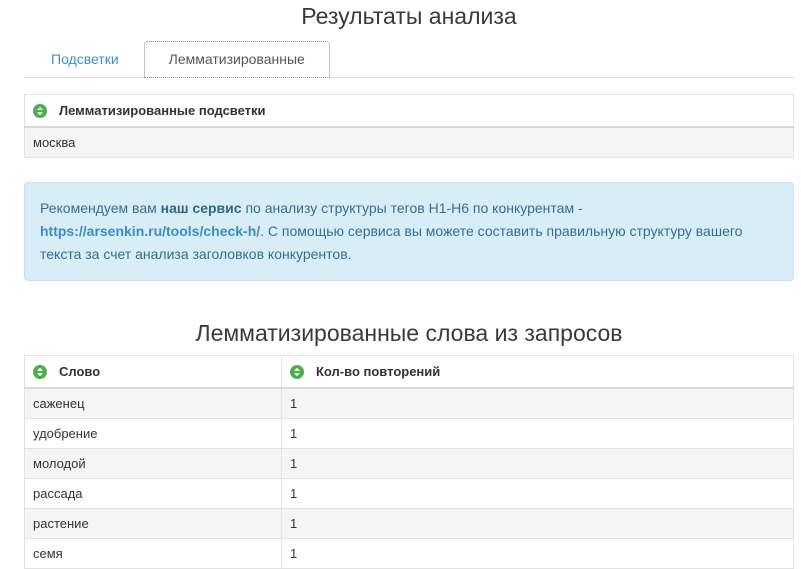  I want to click on table-header-row: Лемматизированные подсветки, so click(409, 111).